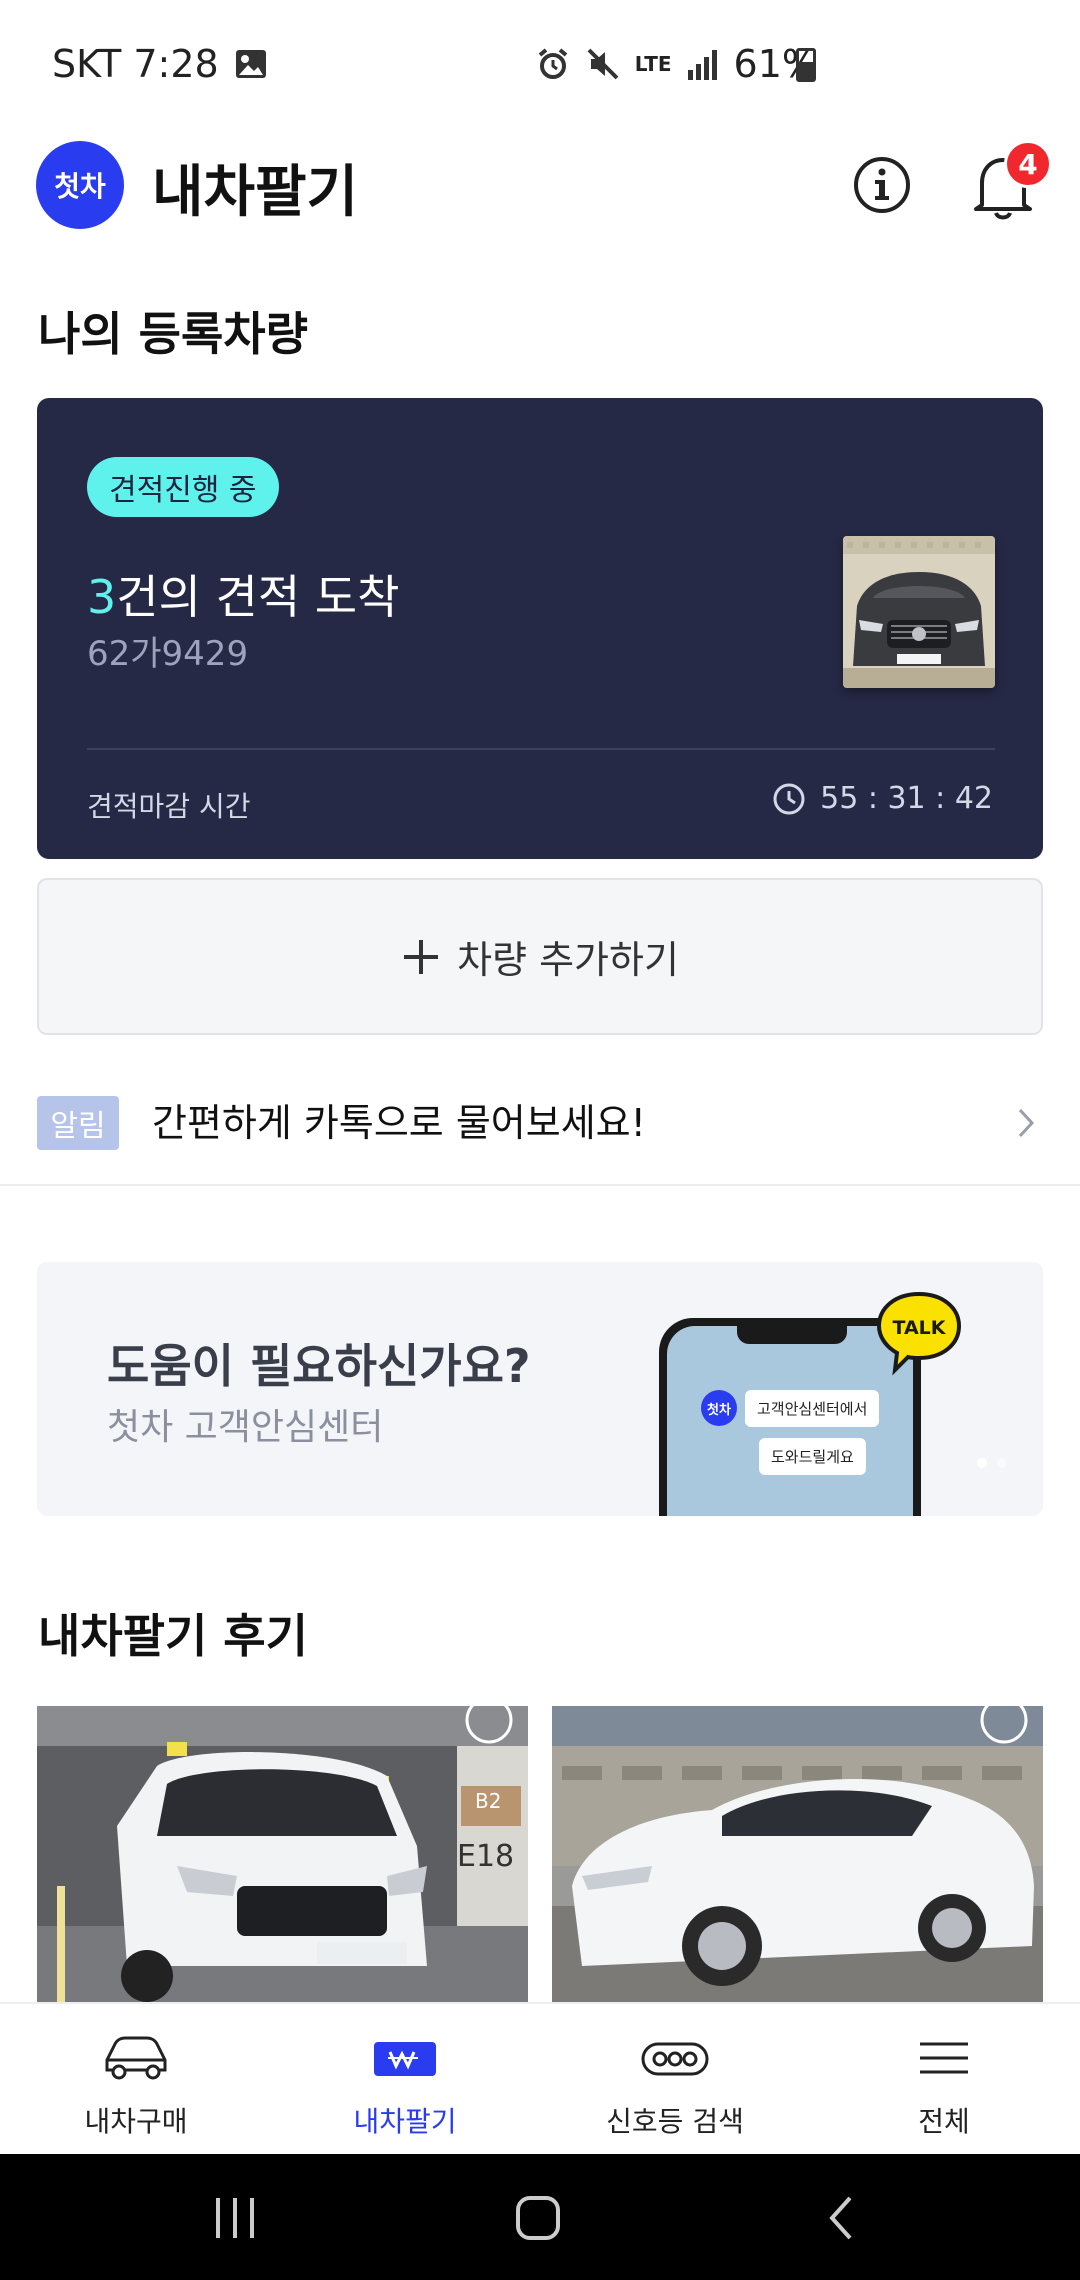  Describe the element at coordinates (789, 798) in the screenshot. I see `clock-icon` at that location.